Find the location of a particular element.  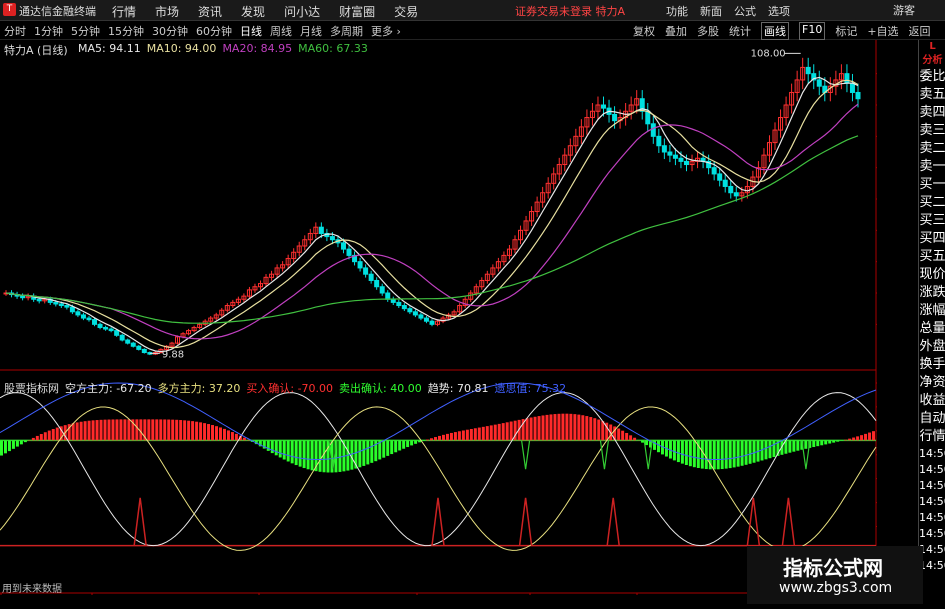

panel-item: 净资 is located at coordinates (932, 383).